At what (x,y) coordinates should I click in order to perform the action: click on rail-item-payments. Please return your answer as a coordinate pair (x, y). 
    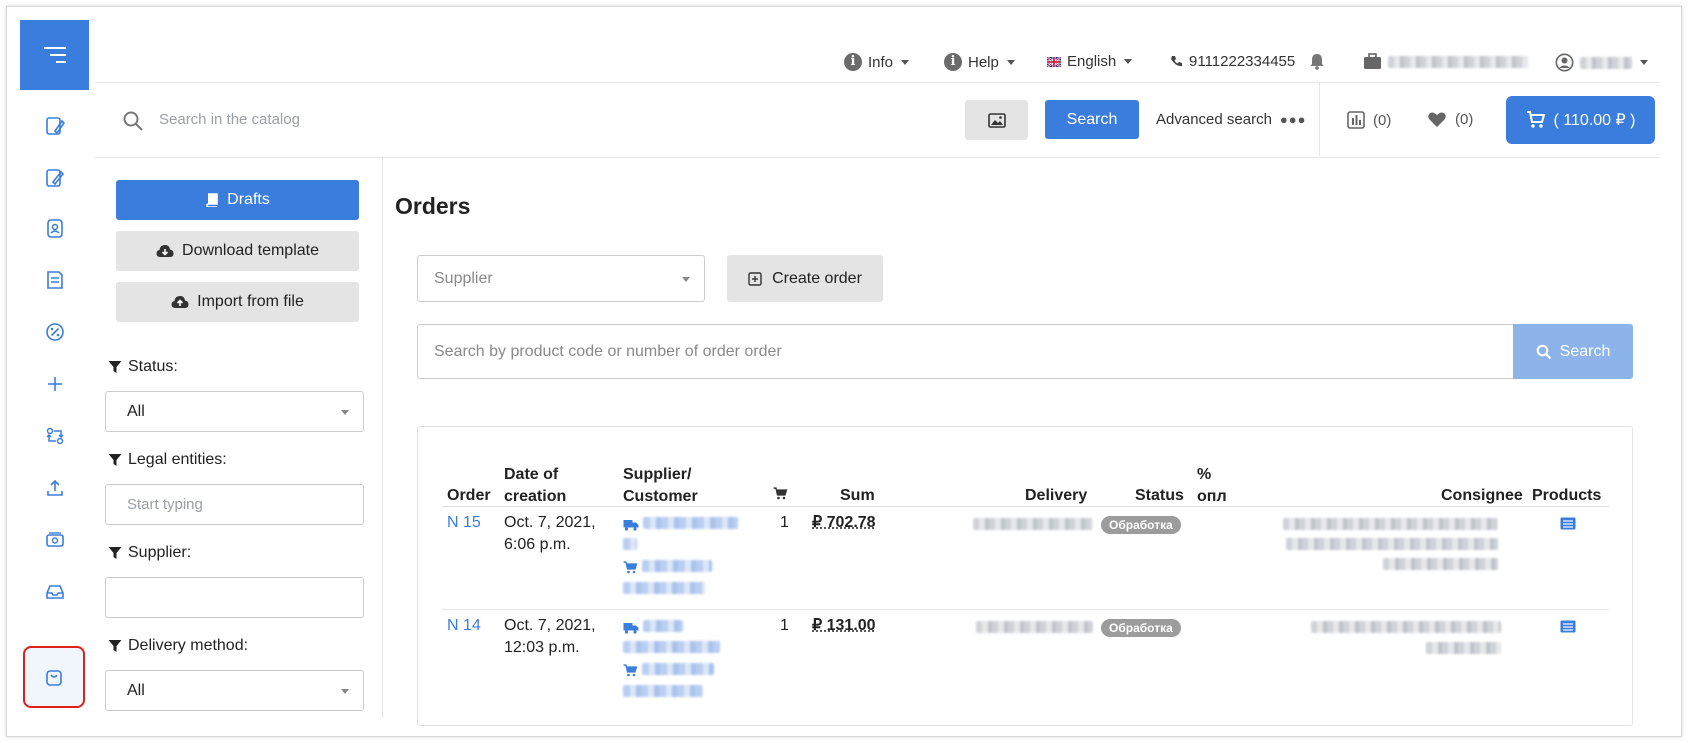
    Looking at the image, I should click on (54, 540).